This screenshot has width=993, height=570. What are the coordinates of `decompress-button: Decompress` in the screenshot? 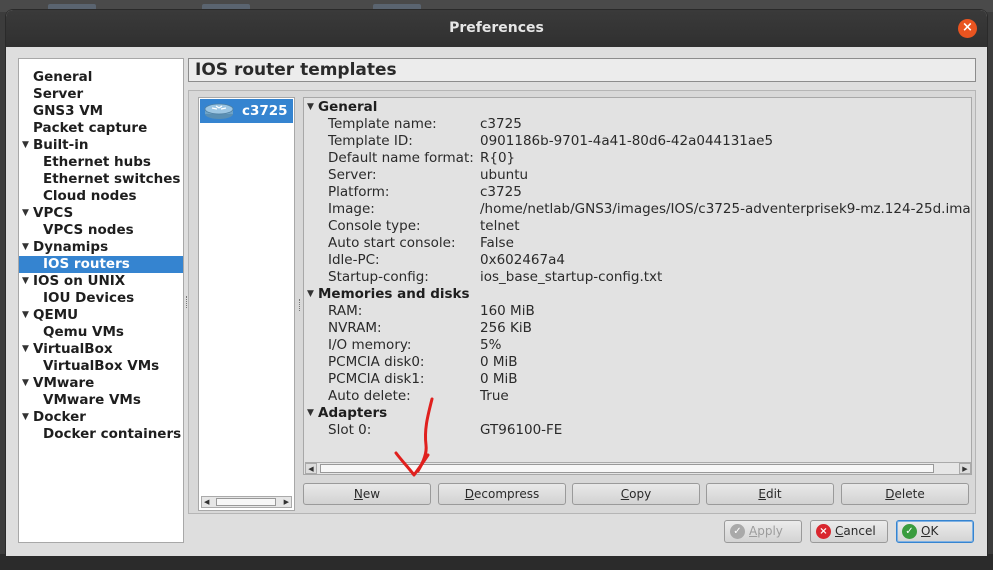 It's located at (502, 494).